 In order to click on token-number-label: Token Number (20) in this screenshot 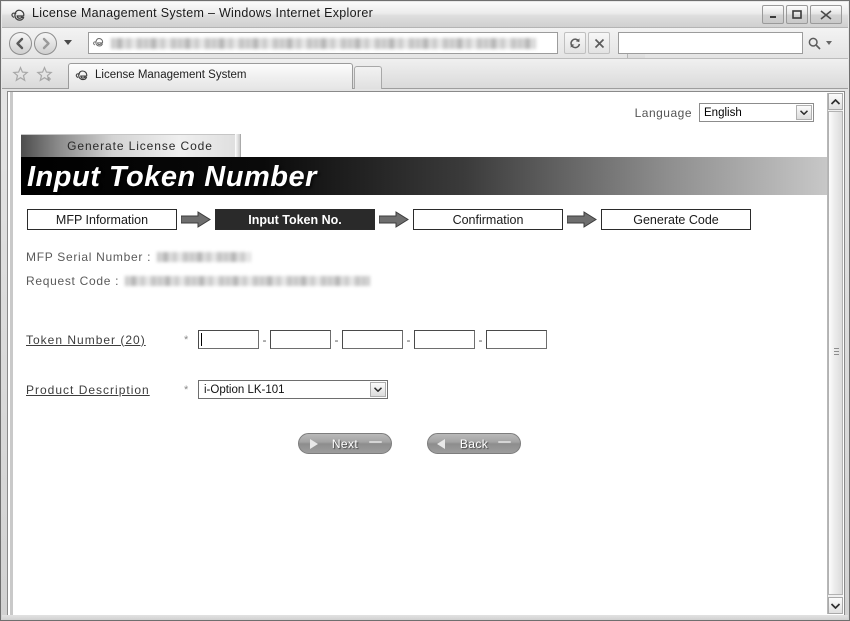, I will do `click(86, 339)`.